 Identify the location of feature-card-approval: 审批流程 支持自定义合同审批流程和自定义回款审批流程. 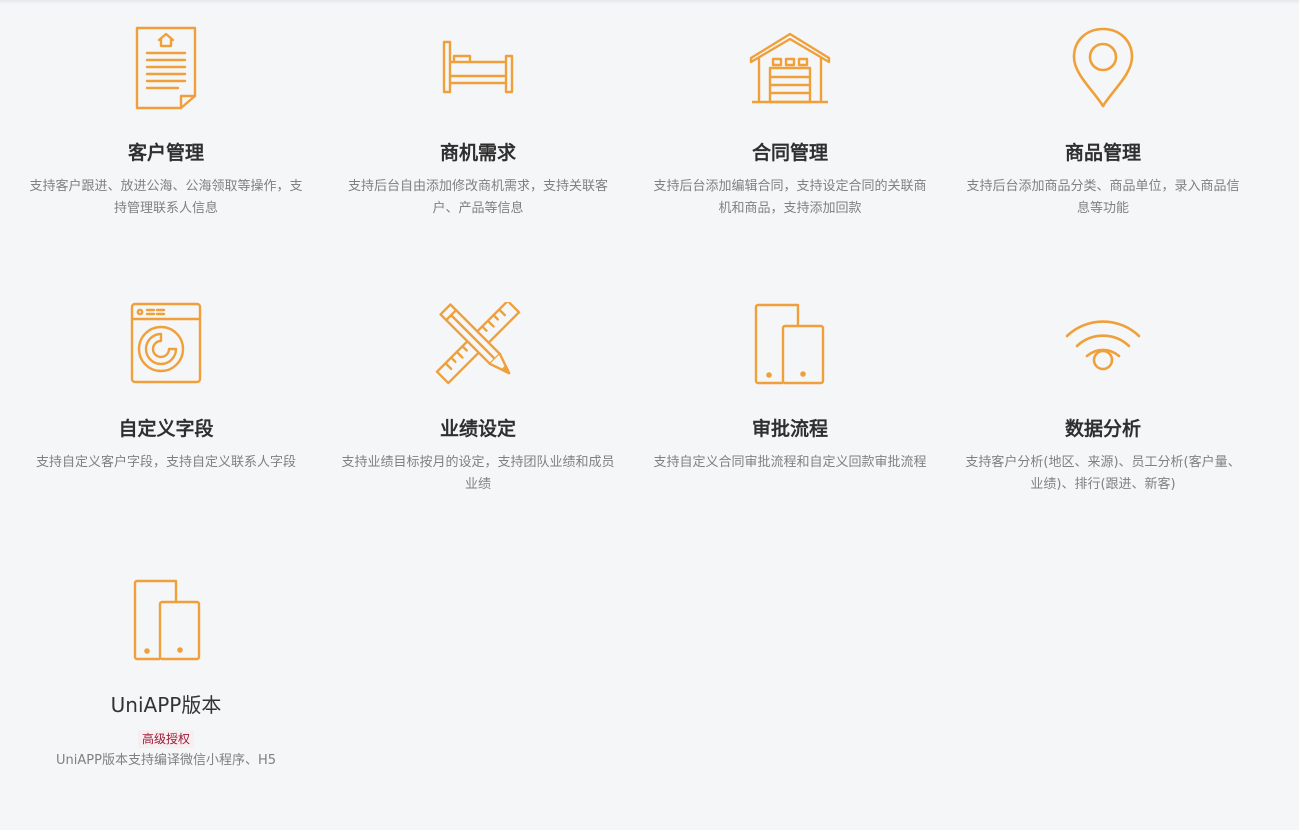
(790, 388).